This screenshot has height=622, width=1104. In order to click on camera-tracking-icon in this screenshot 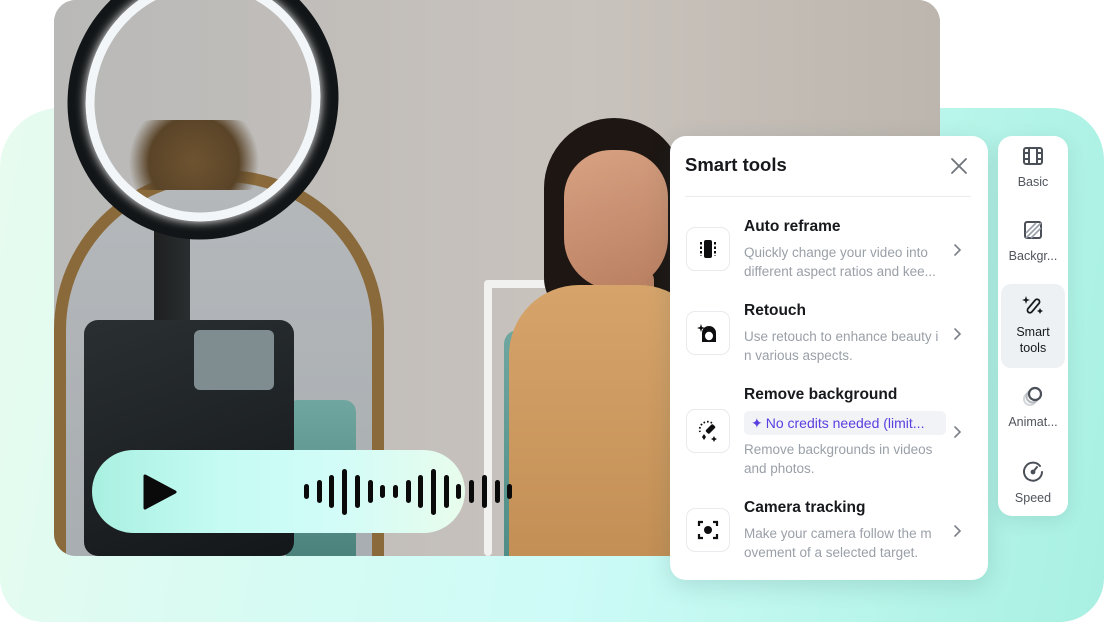, I will do `click(708, 530)`.